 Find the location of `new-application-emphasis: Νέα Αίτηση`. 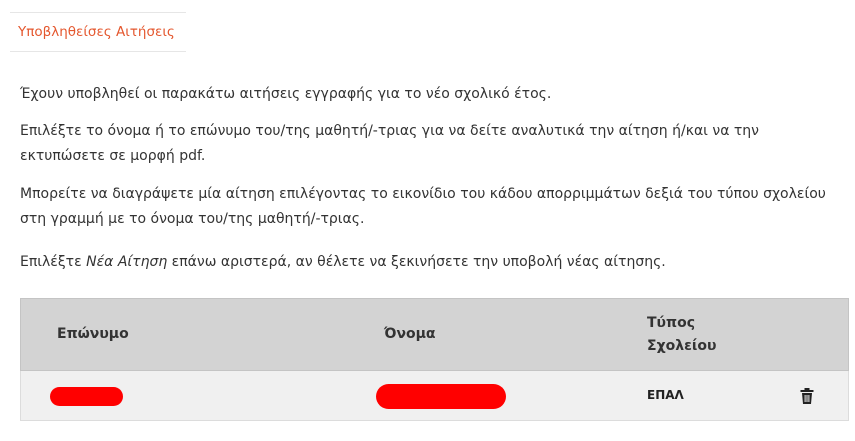

new-application-emphasis: Νέα Αίτηση is located at coordinates (127, 262).